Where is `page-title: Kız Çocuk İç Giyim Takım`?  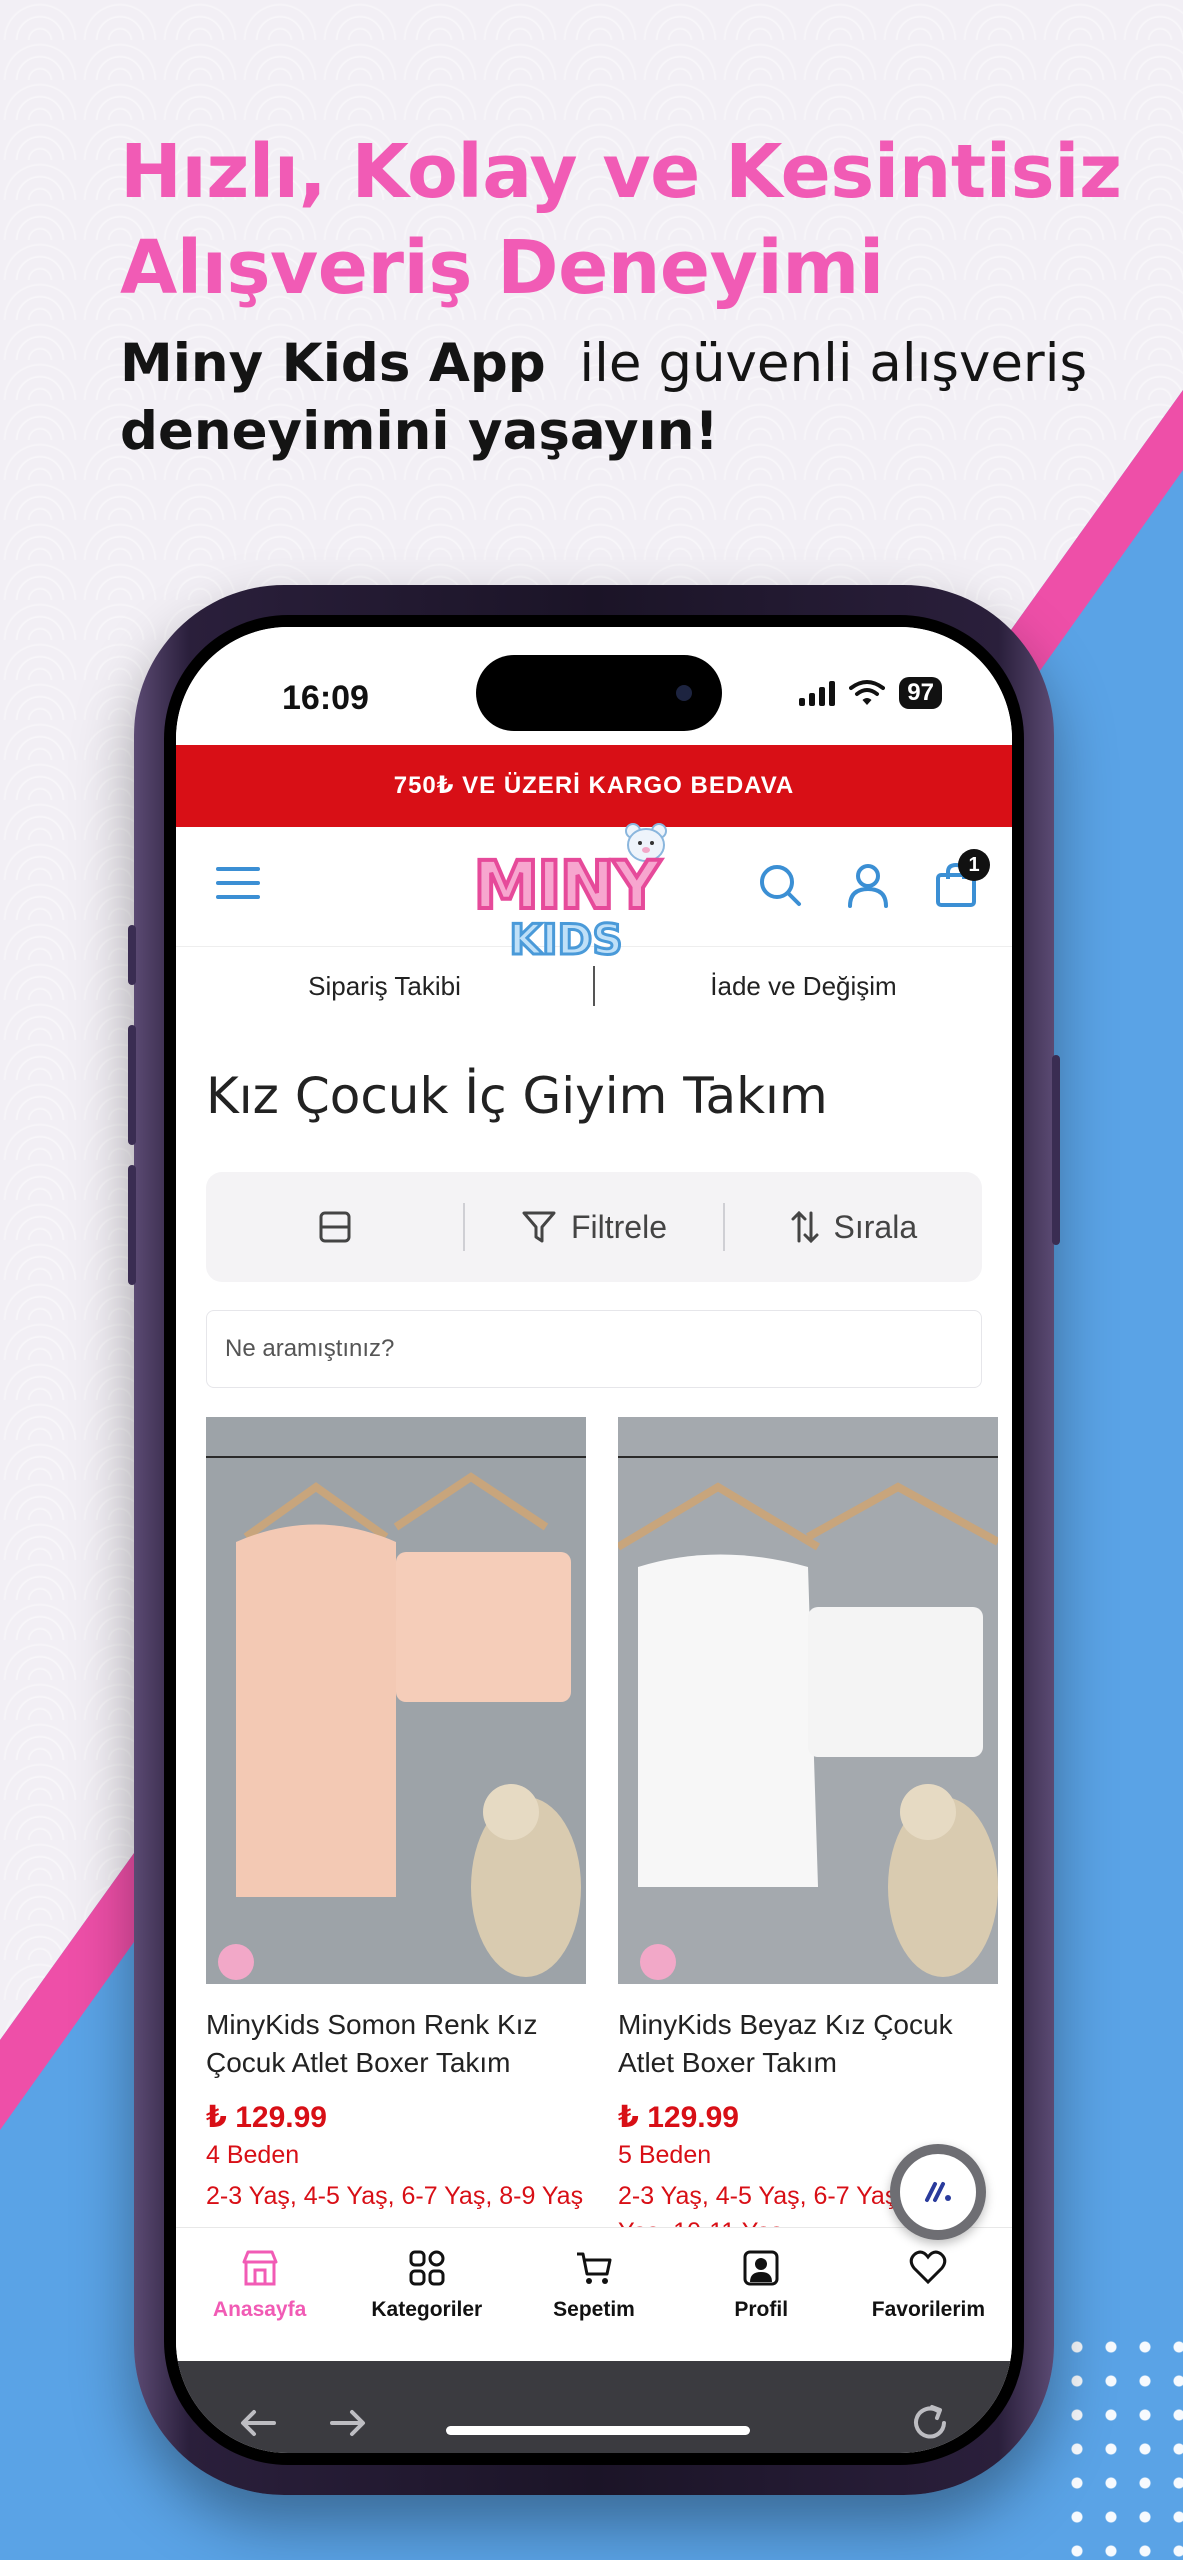
page-title: Kız Çocuk İç Giyim Takım is located at coordinates (517, 1096).